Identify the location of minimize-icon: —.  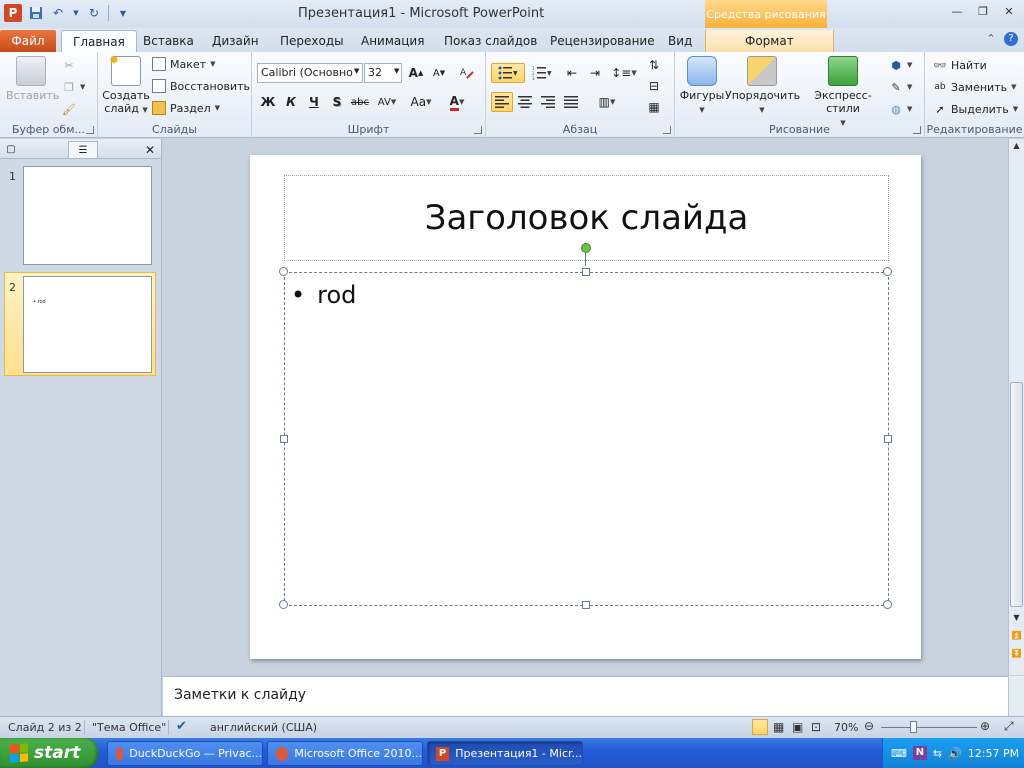
(957, 12).